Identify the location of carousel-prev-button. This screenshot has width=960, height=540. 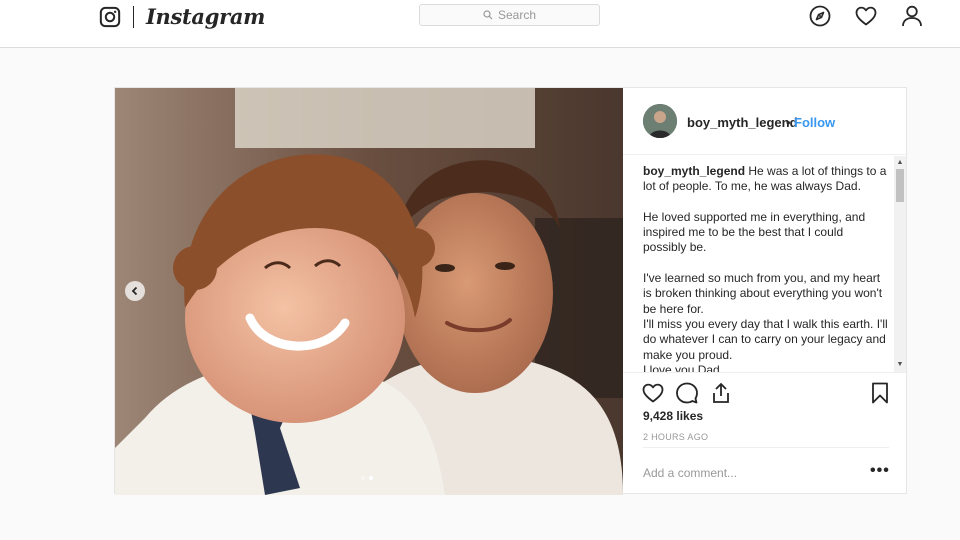
(135, 291).